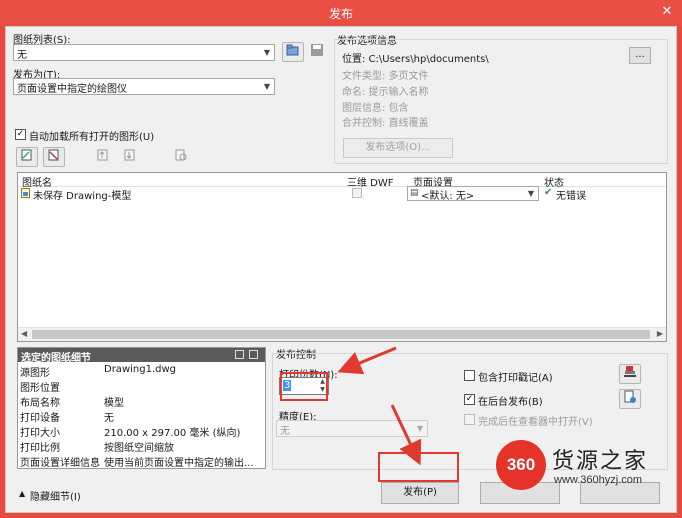 This screenshot has width=682, height=518. I want to click on watermark-url: www.360hyzj.com, so click(598, 480).